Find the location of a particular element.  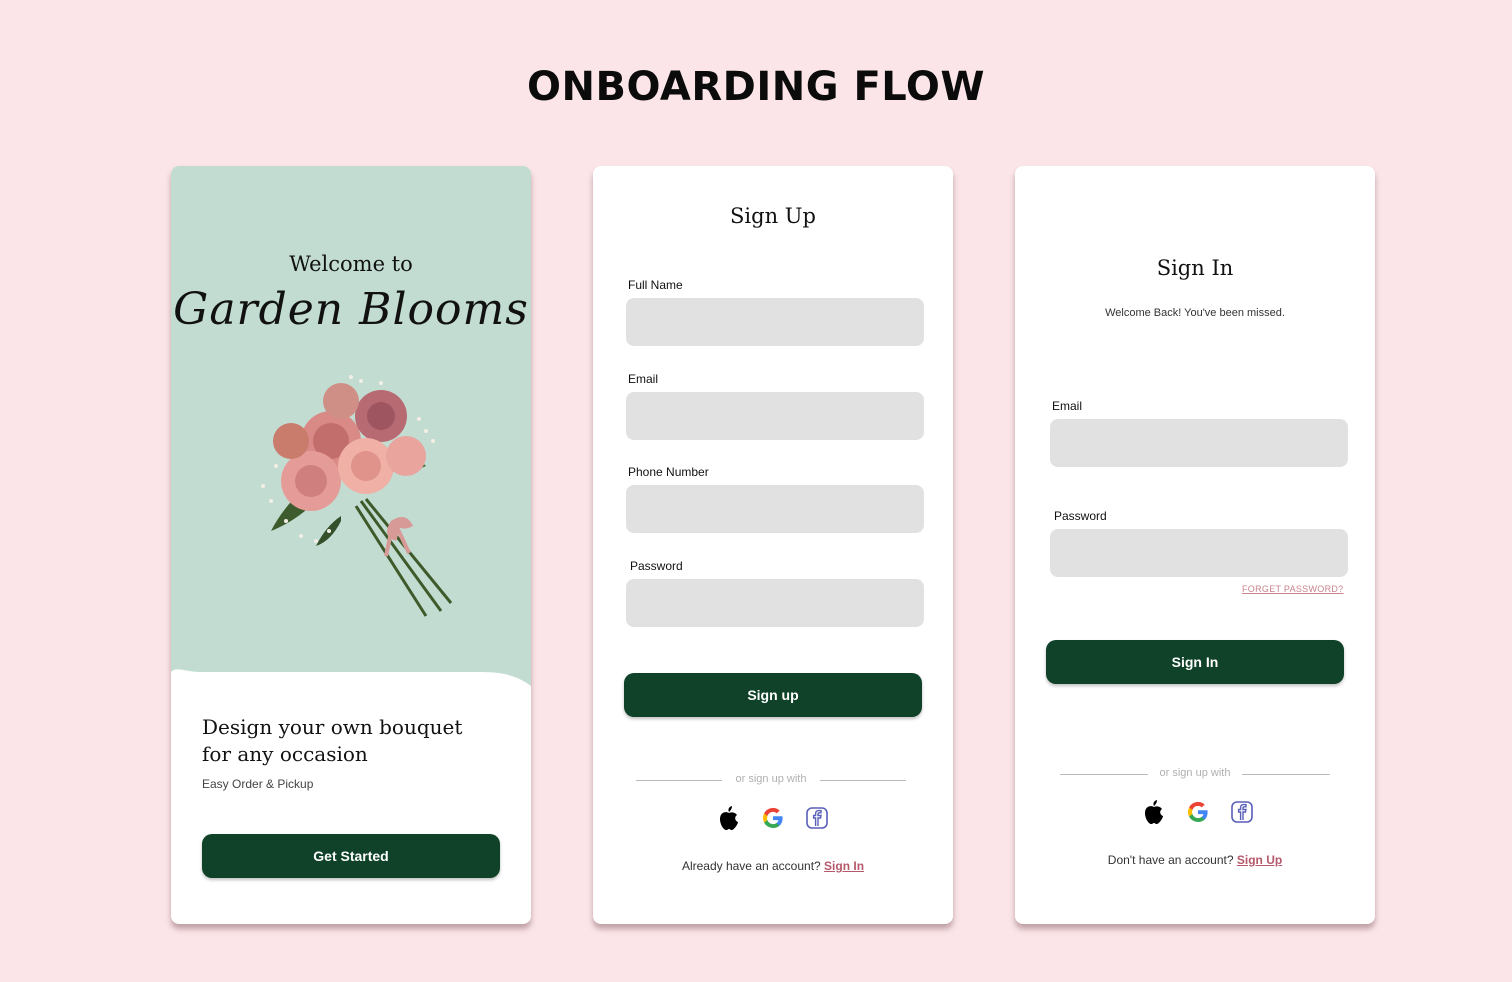

sign-in-link: Sign In is located at coordinates (844, 866).